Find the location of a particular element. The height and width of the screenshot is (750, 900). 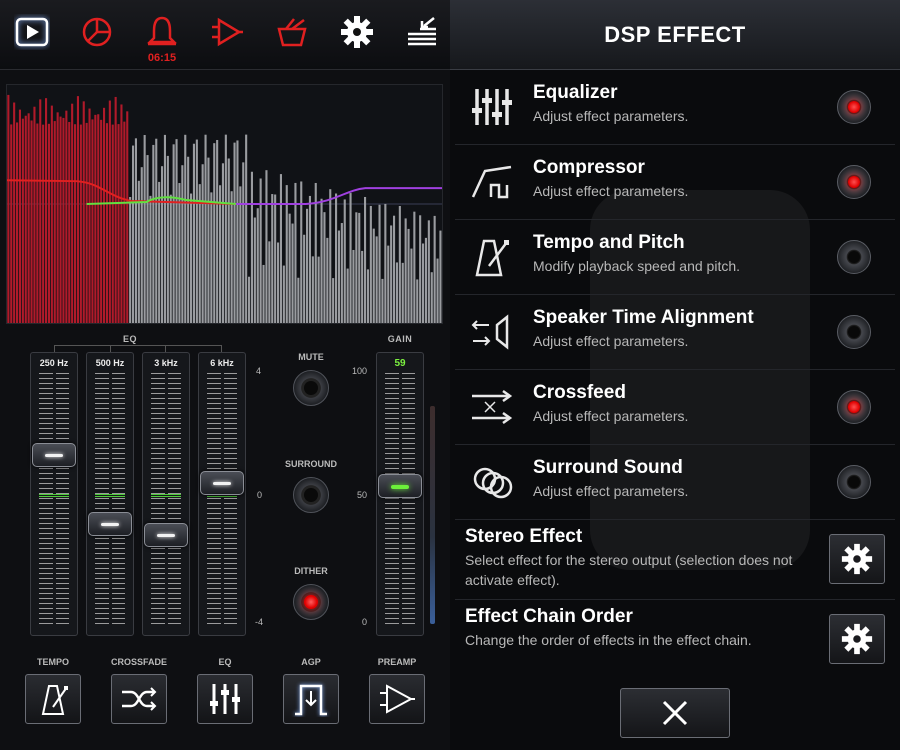

gain-scale-bottom: 0 is located at coordinates (365, 622).